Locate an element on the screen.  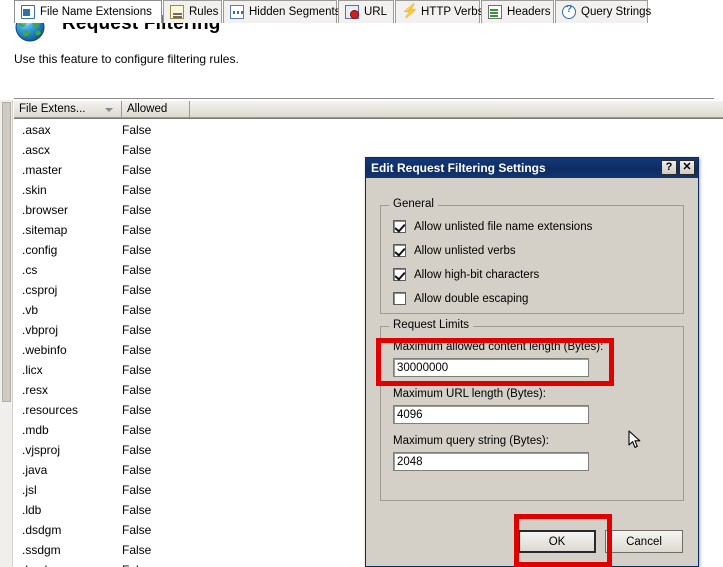
query-strings-icon is located at coordinates (569, 11).